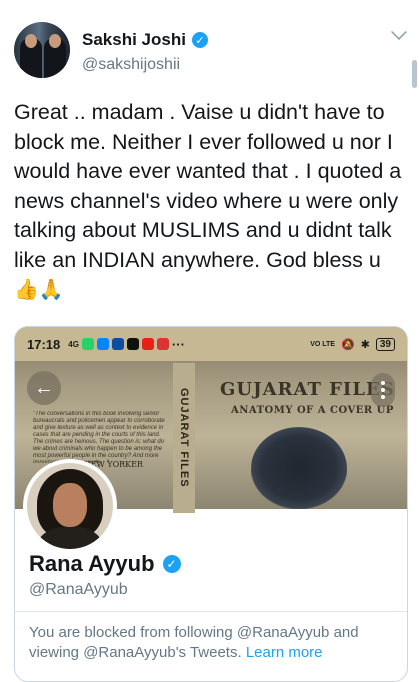  Describe the element at coordinates (44, 344) in the screenshot. I see `status-time: 17:18` at that location.